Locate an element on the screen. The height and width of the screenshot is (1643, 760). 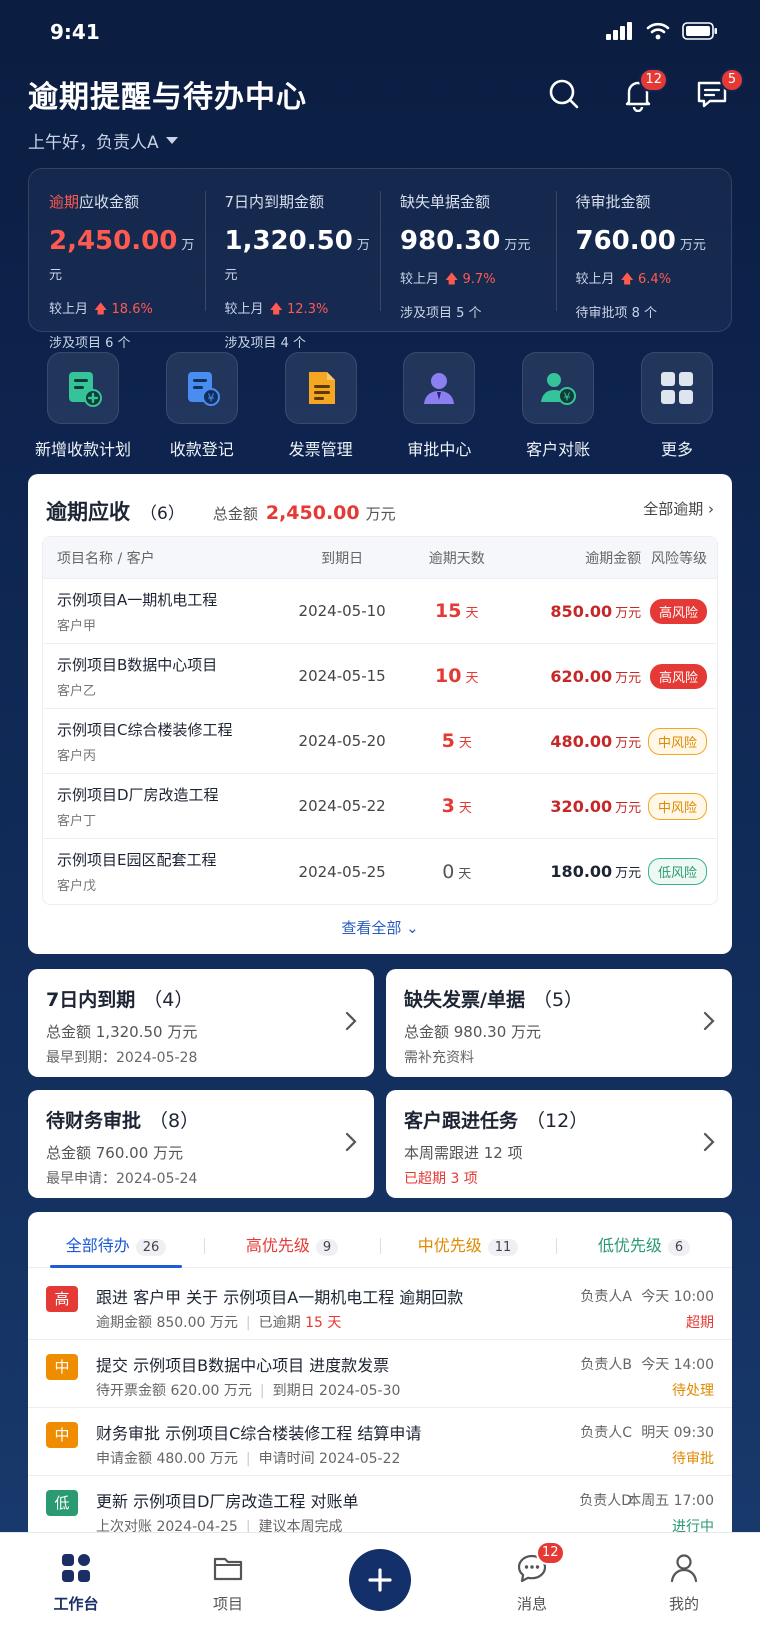
user-switcher: 上午好，负责人A is located at coordinates (380, 140).